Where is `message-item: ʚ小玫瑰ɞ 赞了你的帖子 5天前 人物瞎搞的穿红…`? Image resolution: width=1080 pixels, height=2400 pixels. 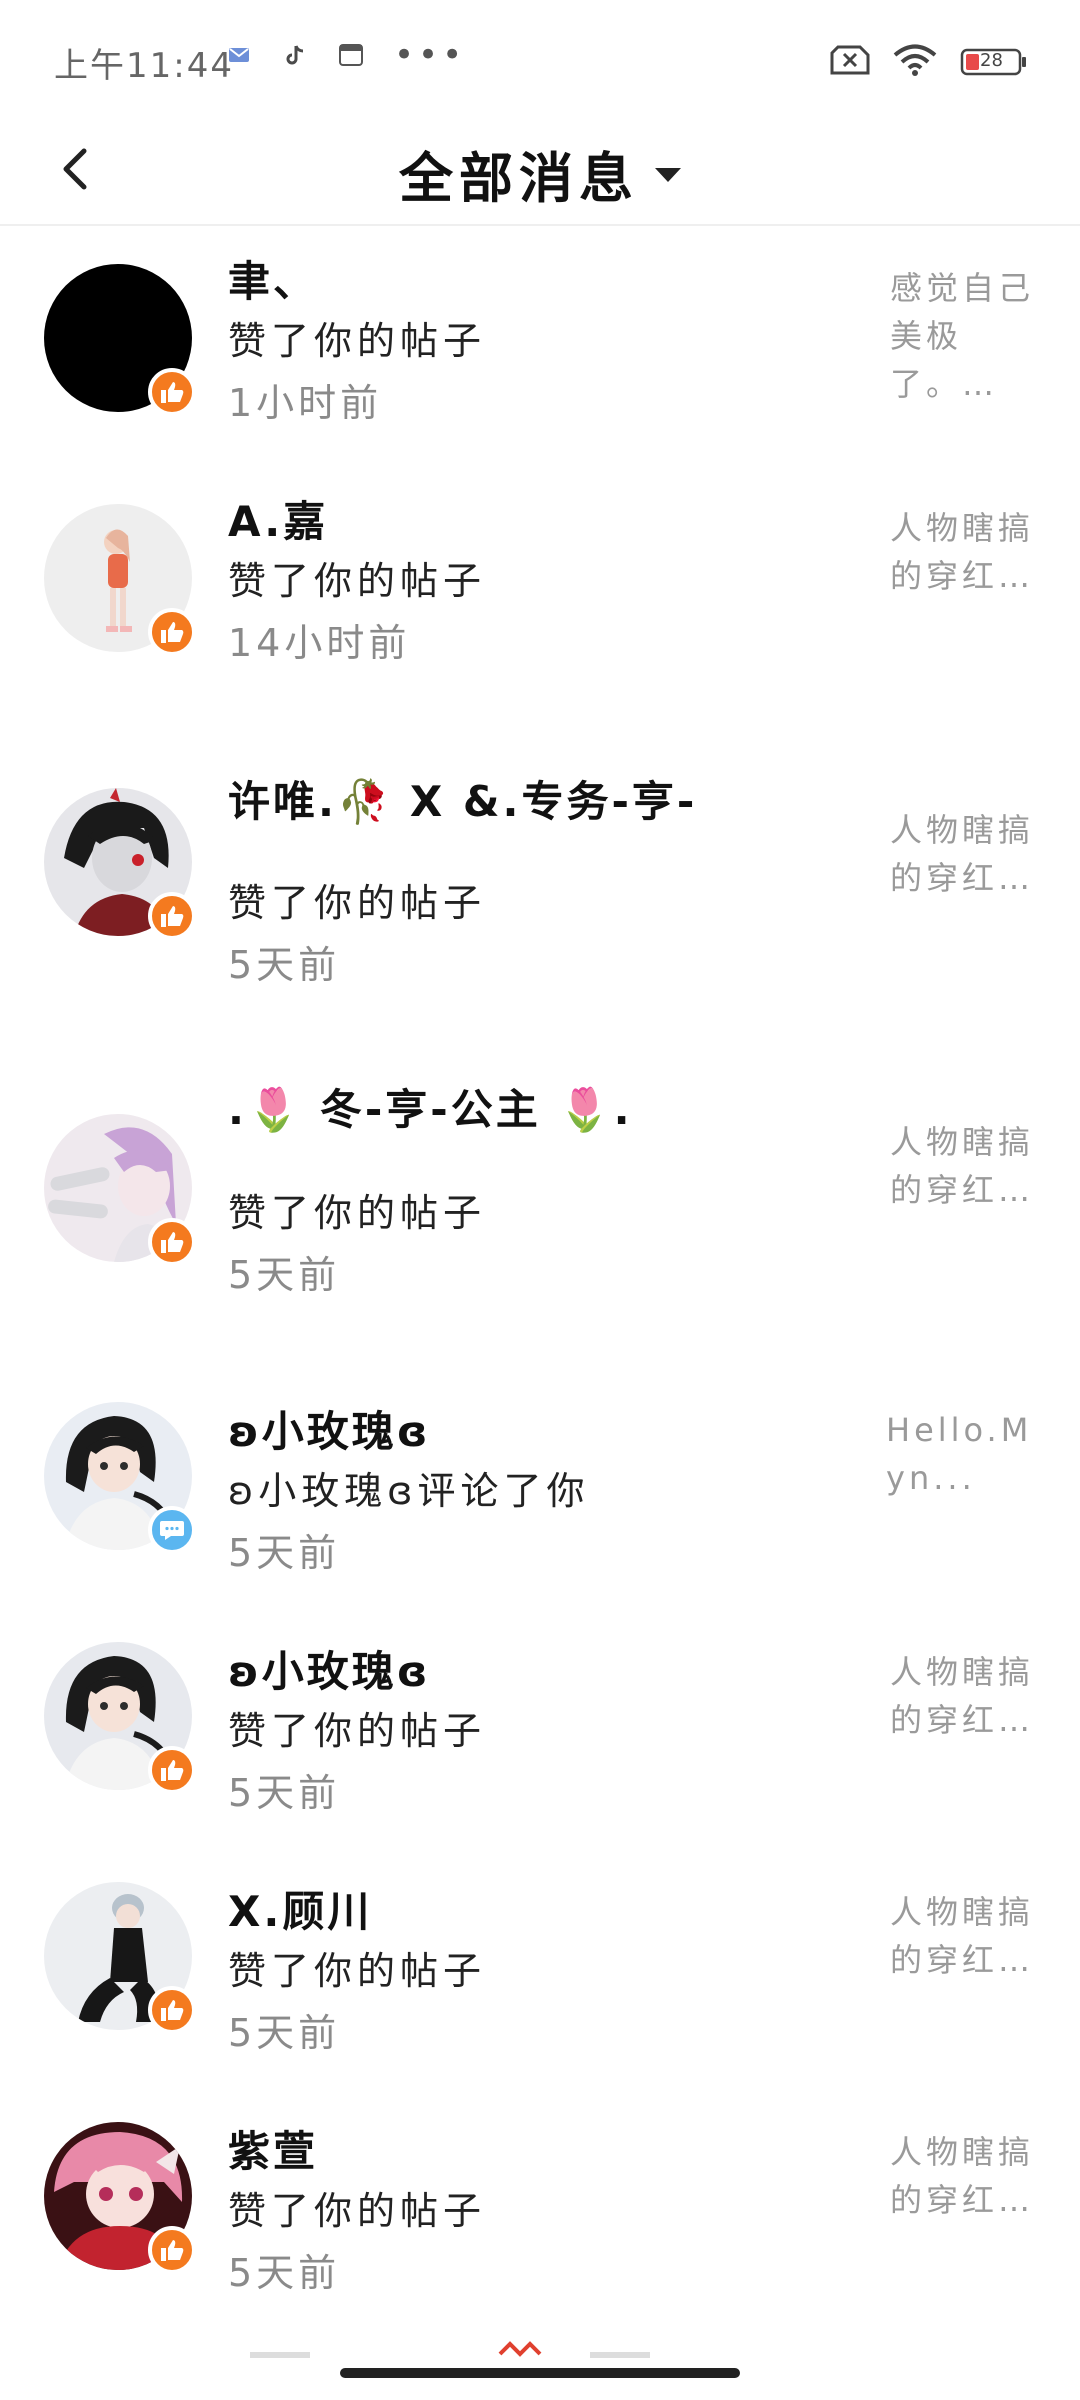
message-item: ʚ小玫瑰ɞ 赞了你的帖子 5天前 人物瞎搞的穿红… is located at coordinates (540, 1733).